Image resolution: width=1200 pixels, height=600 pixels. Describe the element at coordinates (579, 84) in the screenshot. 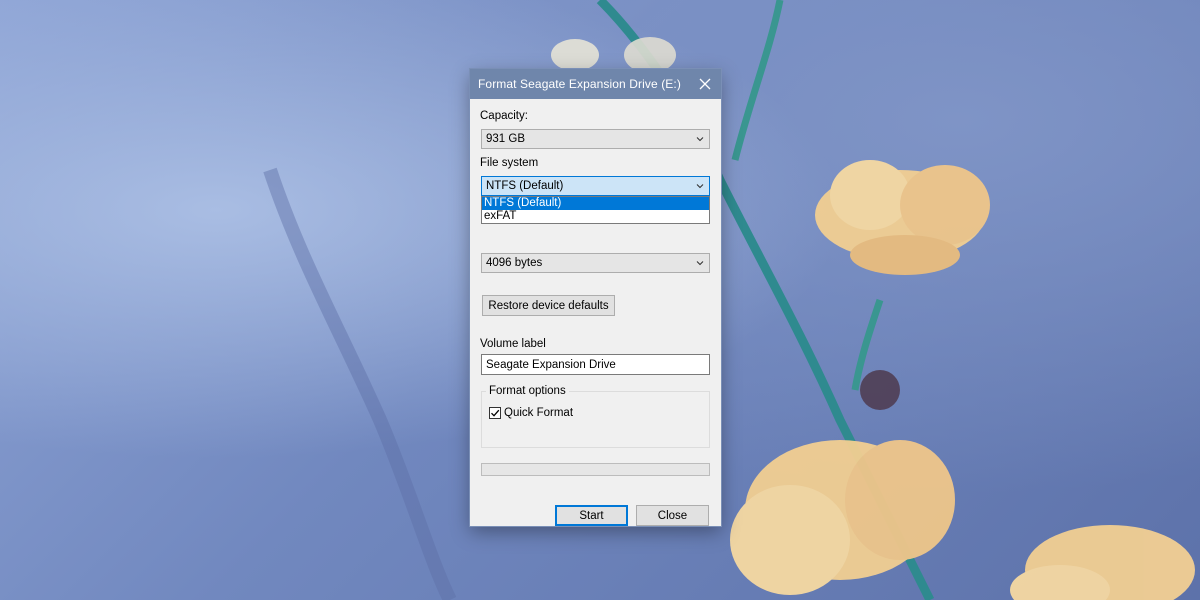

I see `window-title: Format Seagate Expansion Drive (E:)` at that location.